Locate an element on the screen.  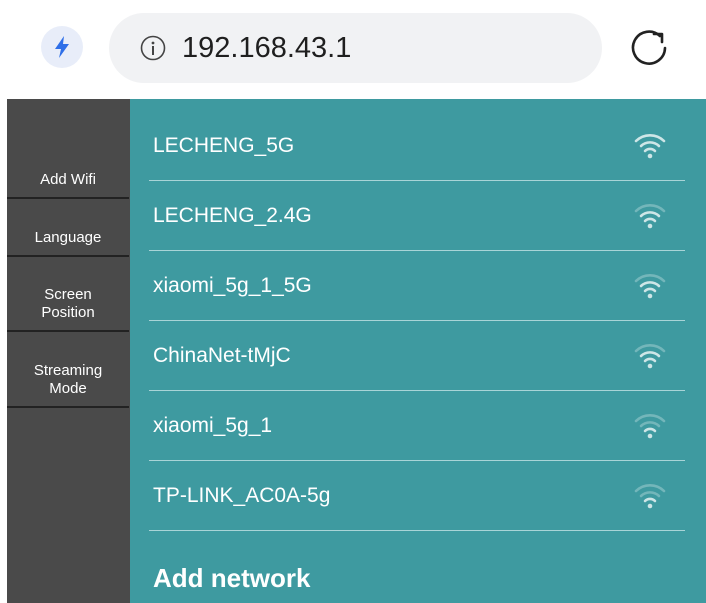
list-item: xiaomi_5g_1 is located at coordinates (417, 426).